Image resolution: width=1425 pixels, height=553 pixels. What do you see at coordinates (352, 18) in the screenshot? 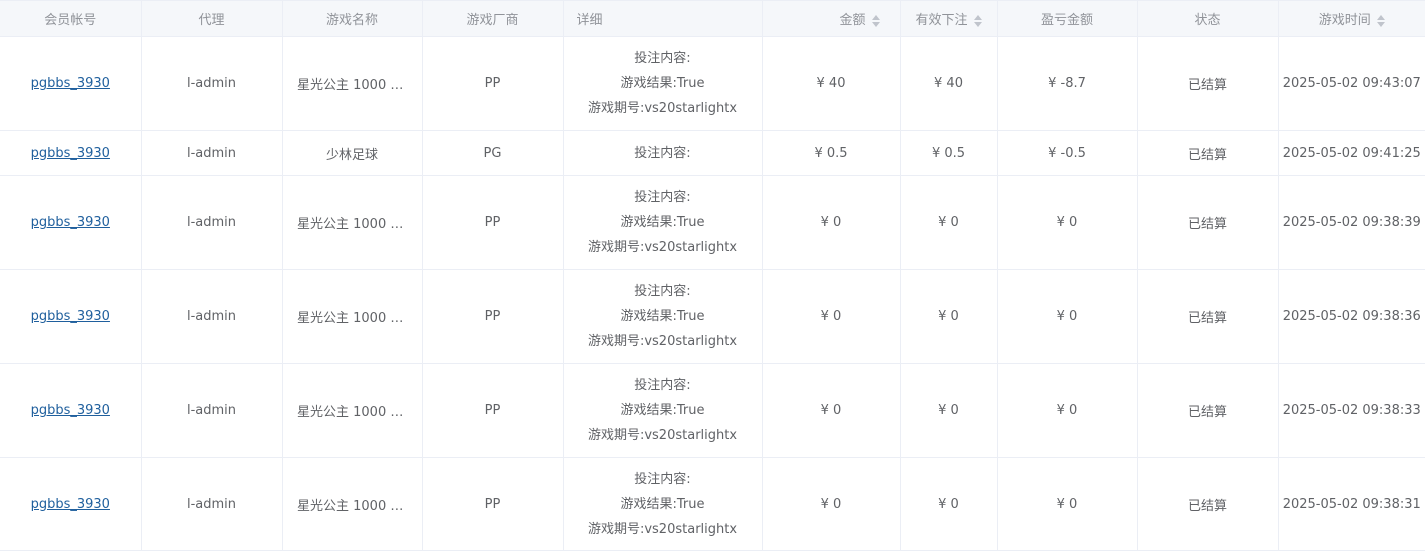
I see `column-header-game-name: 游戏名称` at bounding box center [352, 18].